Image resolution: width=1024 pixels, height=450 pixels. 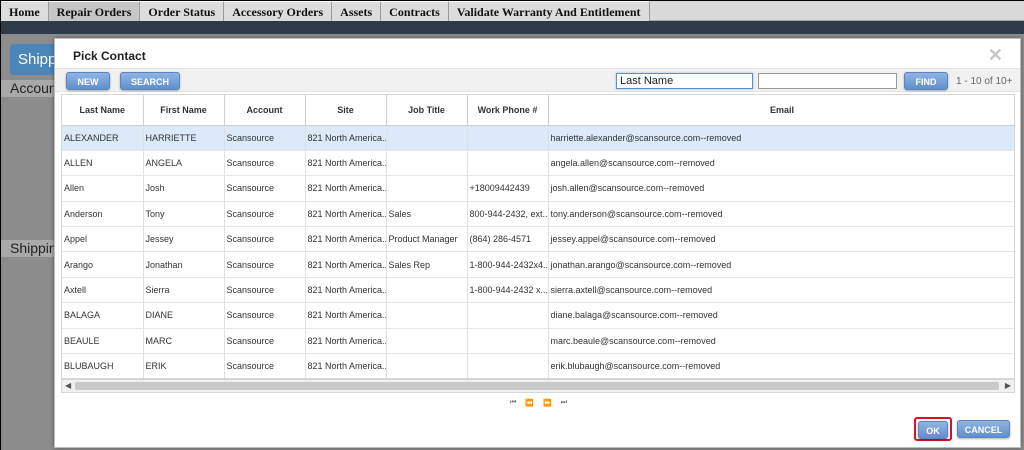 I want to click on header-band, so click(x=512, y=27).